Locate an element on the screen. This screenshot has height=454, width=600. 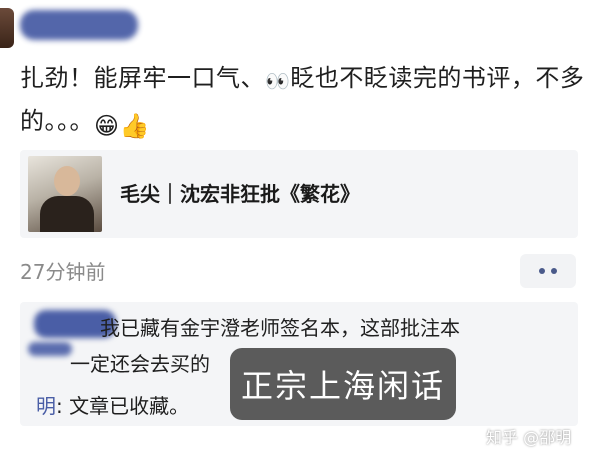
shared-article-title: 毛尖｜沈宏非狂批《繁花》 is located at coordinates (240, 194).